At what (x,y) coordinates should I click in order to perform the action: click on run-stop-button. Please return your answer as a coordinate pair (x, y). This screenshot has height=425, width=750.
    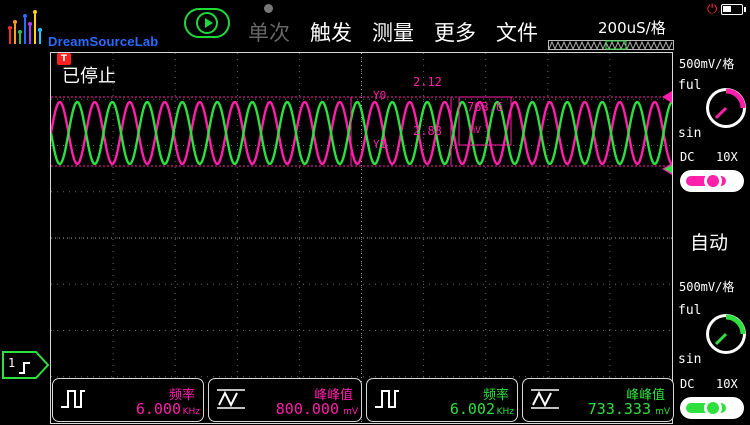
    Looking at the image, I should click on (207, 23).